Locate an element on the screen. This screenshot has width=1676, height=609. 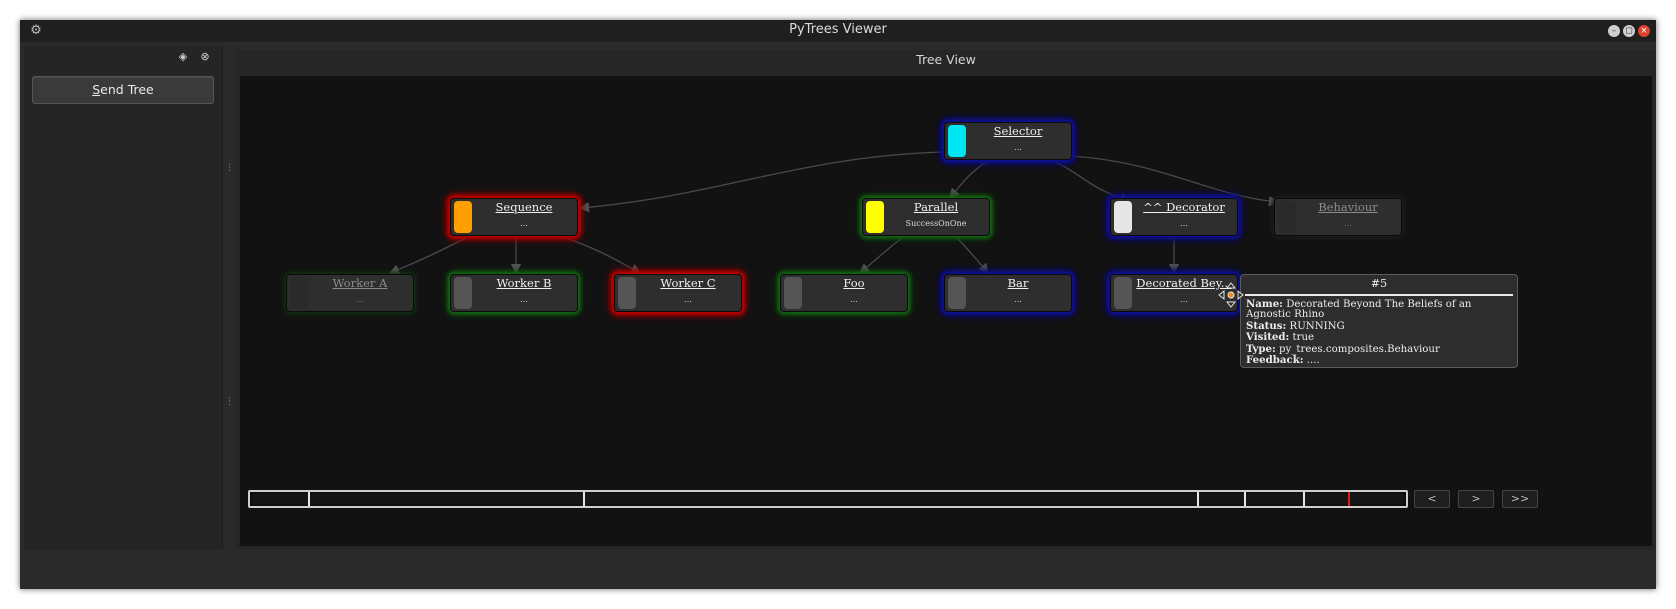
tooltip-label: Status: is located at coordinates (1266, 325).